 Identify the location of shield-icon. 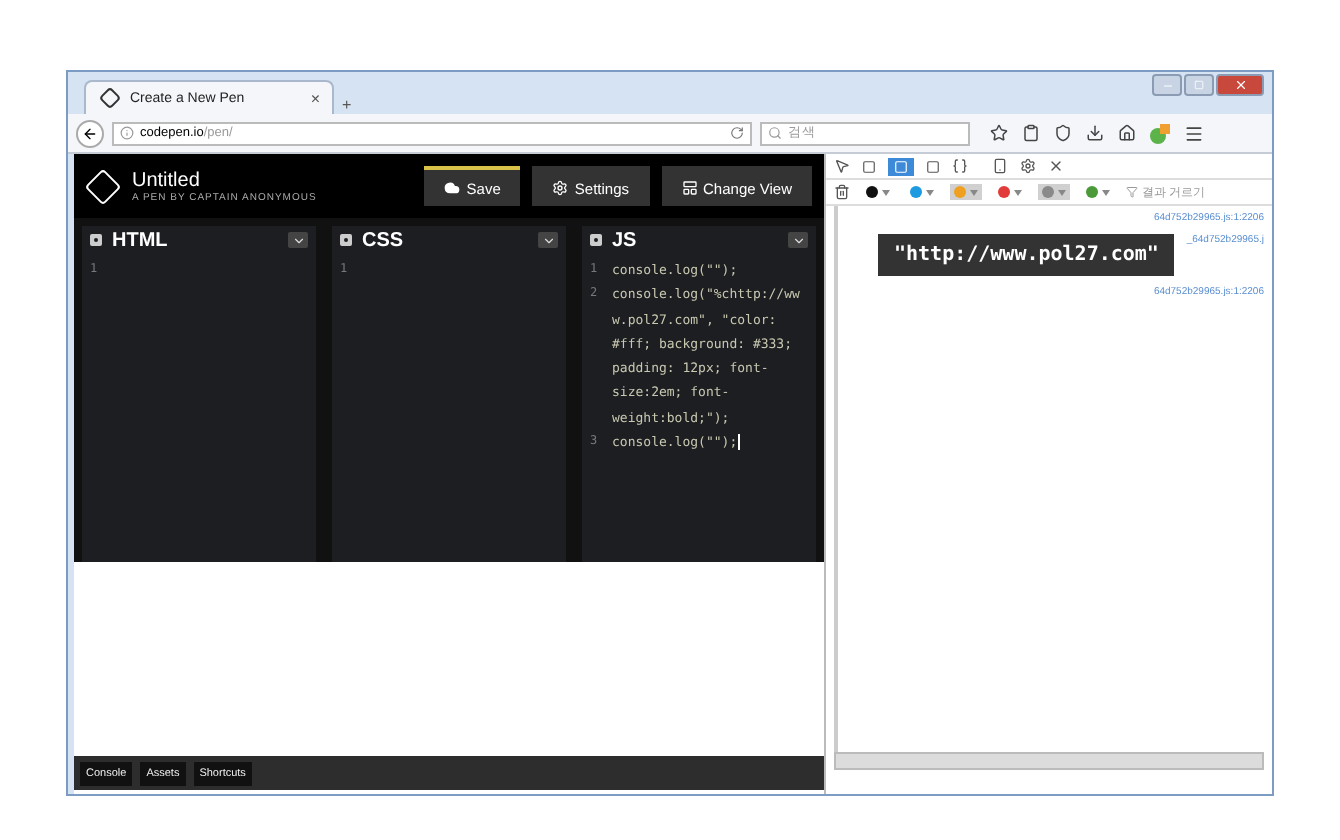
(1063, 133).